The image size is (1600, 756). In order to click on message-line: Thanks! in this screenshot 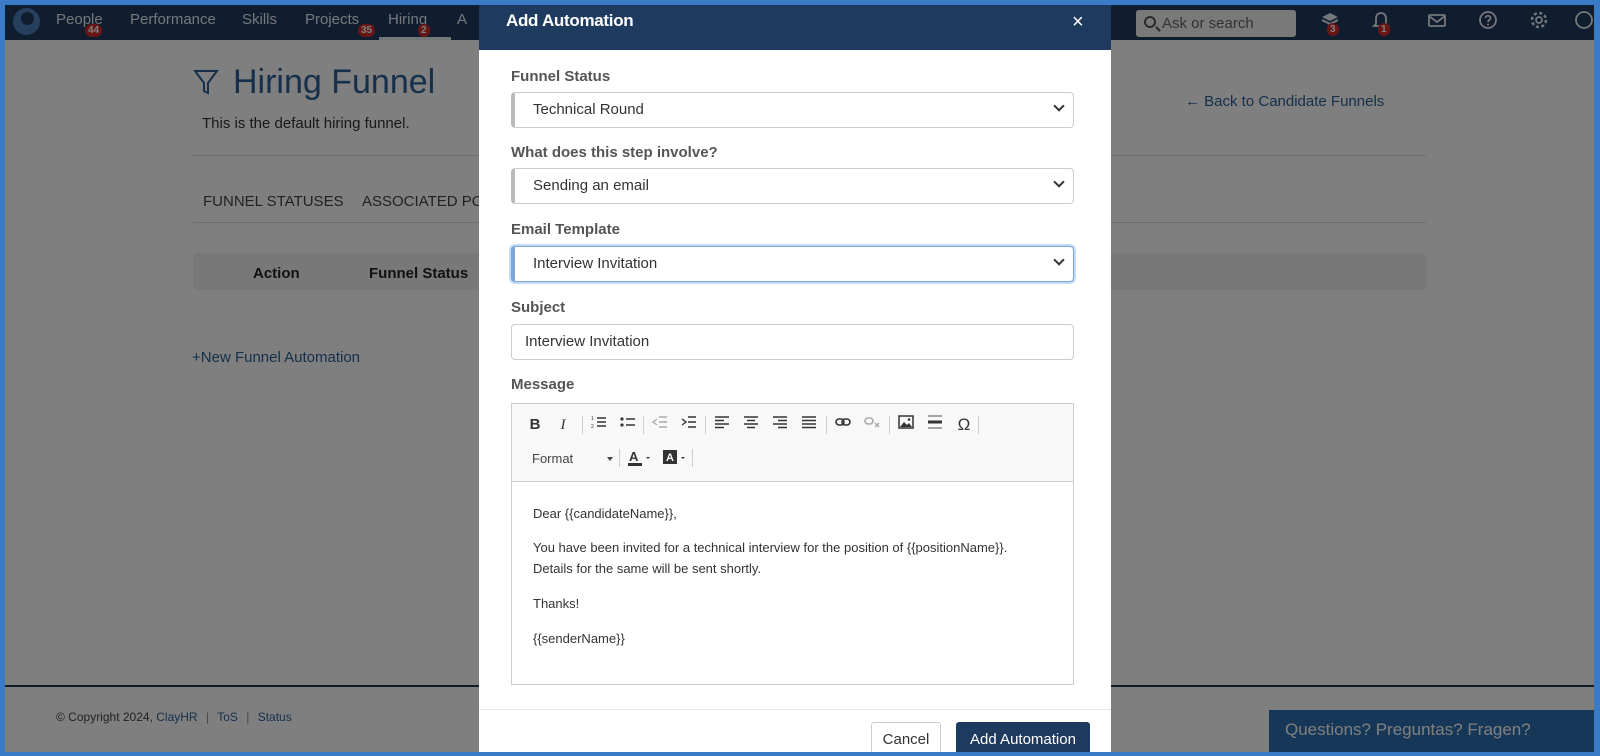, I will do `click(556, 603)`.